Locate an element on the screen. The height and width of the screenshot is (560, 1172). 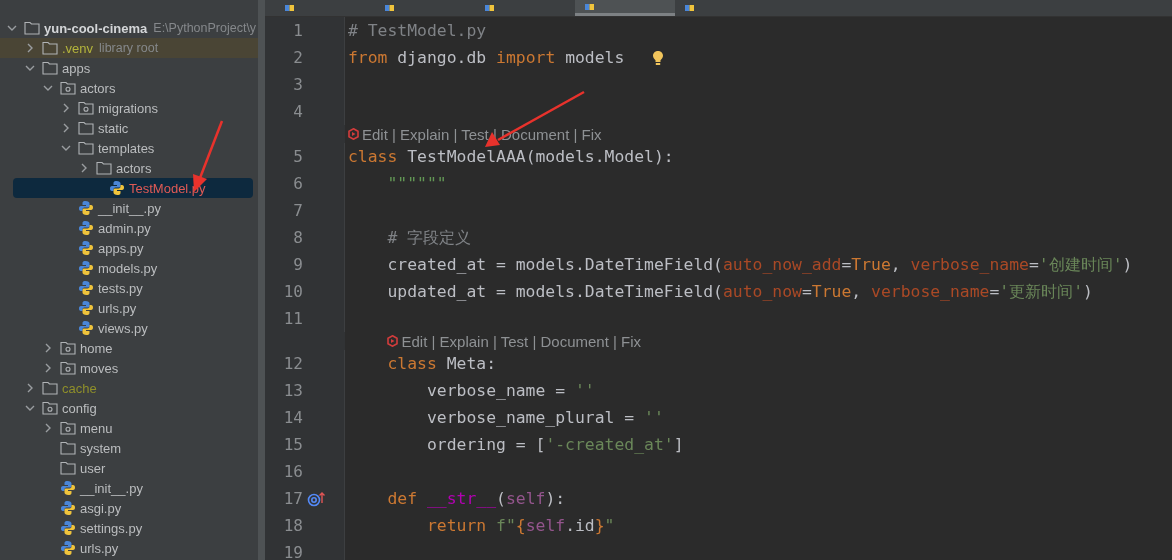
tree-item-label: cache is located at coordinates (79, 388).